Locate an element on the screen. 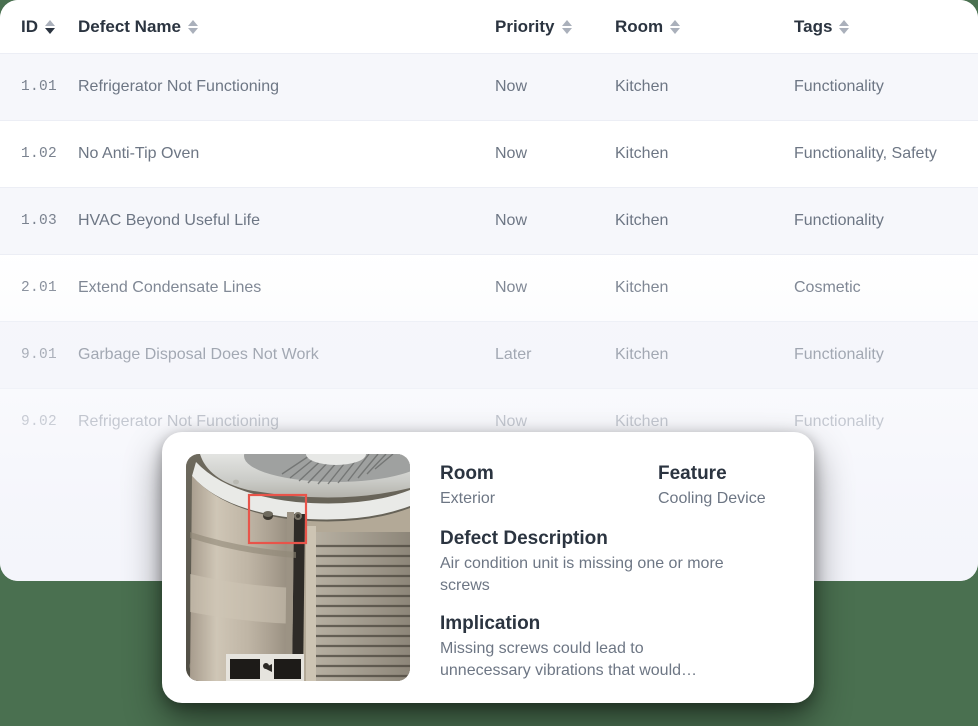 The image size is (978, 726). field-feature-label: Feature is located at coordinates (692, 473).